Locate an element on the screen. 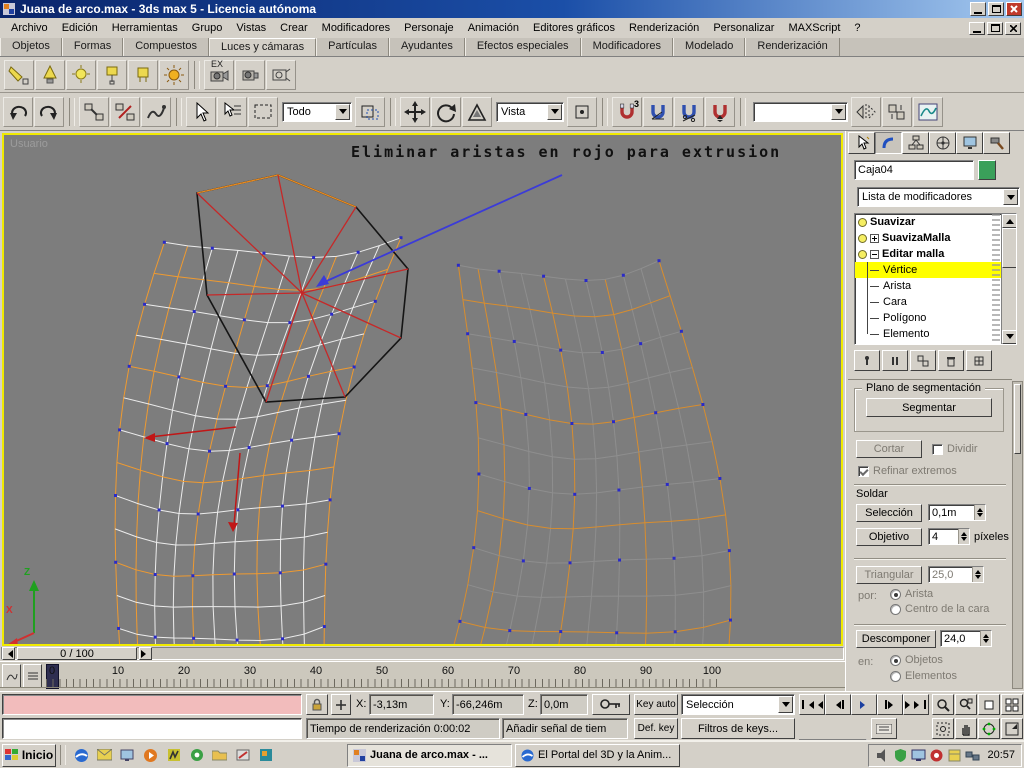 The height and width of the screenshot is (768, 1024). menu-modificadores: Modificadores is located at coordinates (356, 28).